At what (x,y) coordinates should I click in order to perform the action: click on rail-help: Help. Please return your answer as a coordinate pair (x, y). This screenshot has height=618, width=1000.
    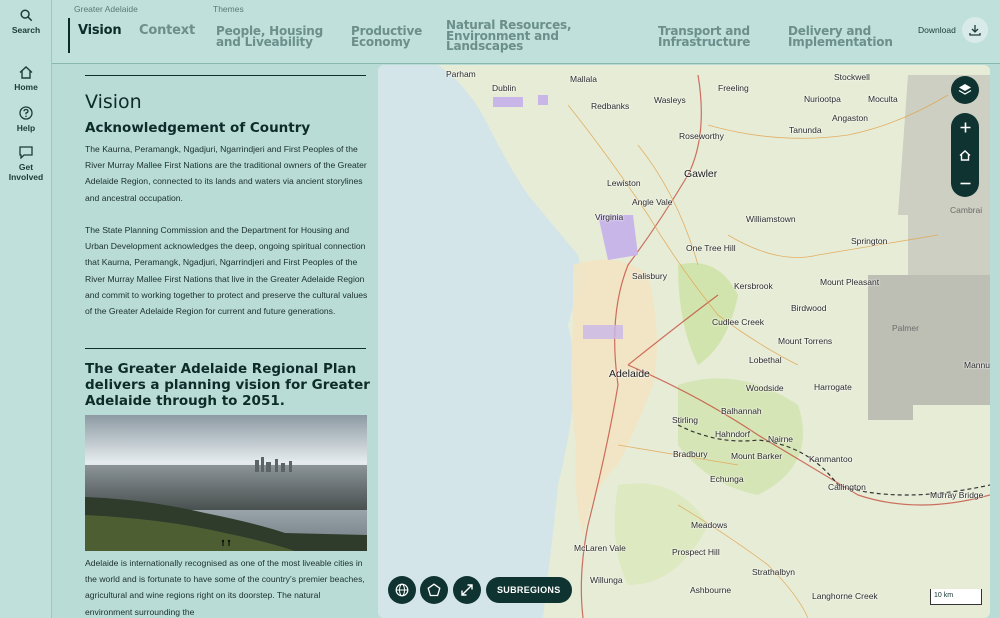
    Looking at the image, I should click on (26, 119).